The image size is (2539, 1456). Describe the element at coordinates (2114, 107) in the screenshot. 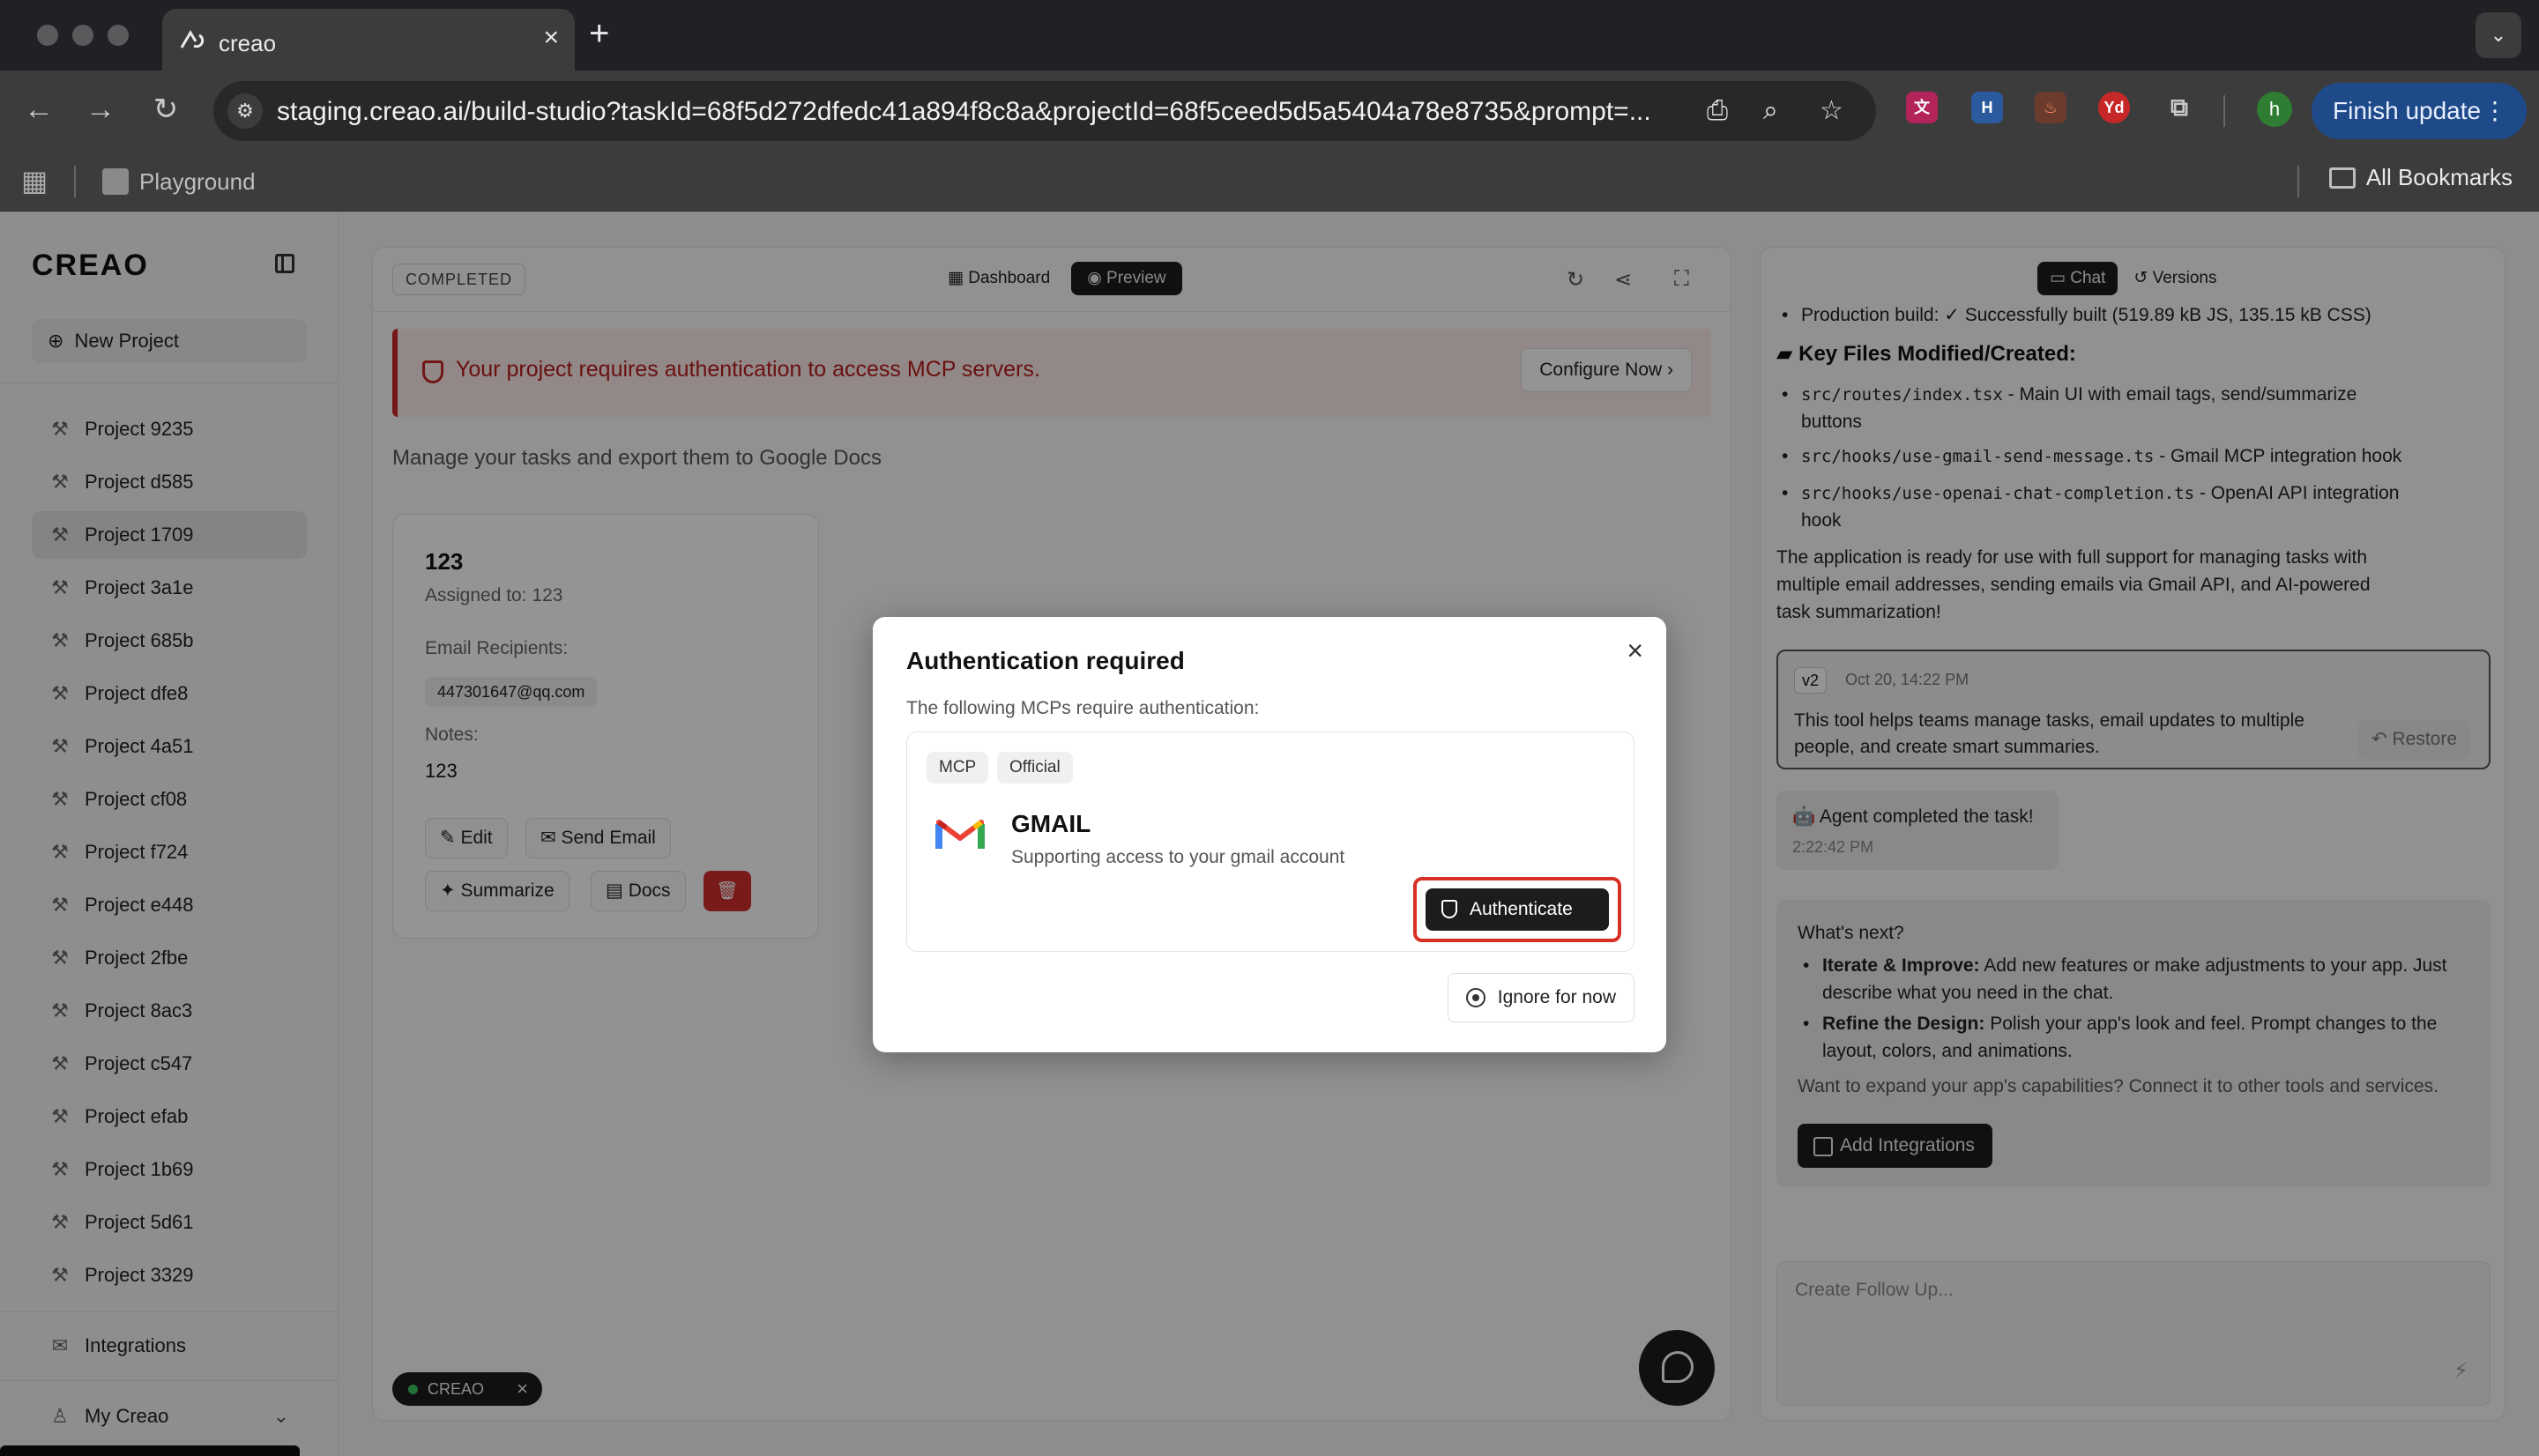

I see `extension-yd-icon: Yd` at that location.